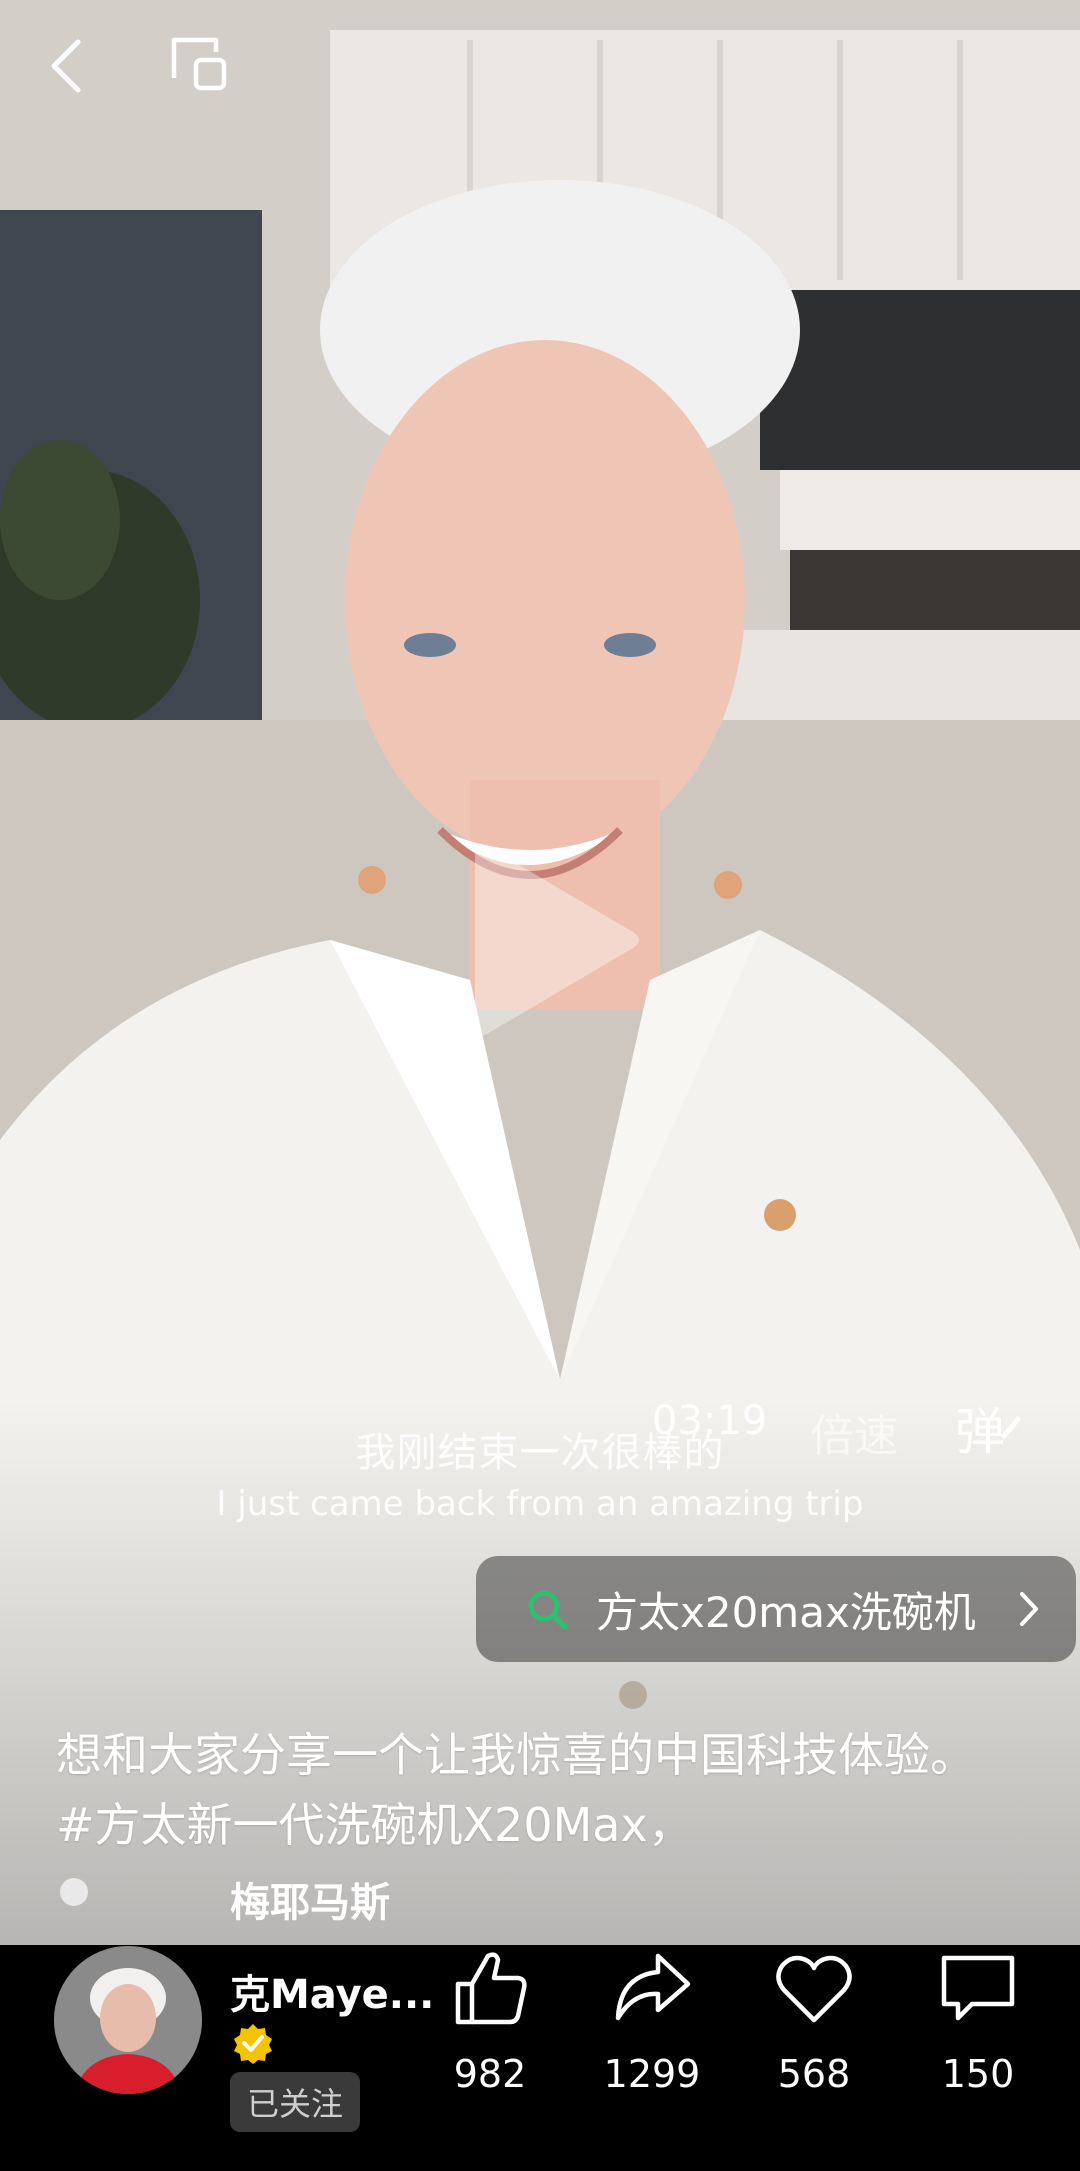 Image resolution: width=1080 pixels, height=2171 pixels. What do you see at coordinates (491, 1988) in the screenshot?
I see `thumbs-up-icon` at bounding box center [491, 1988].